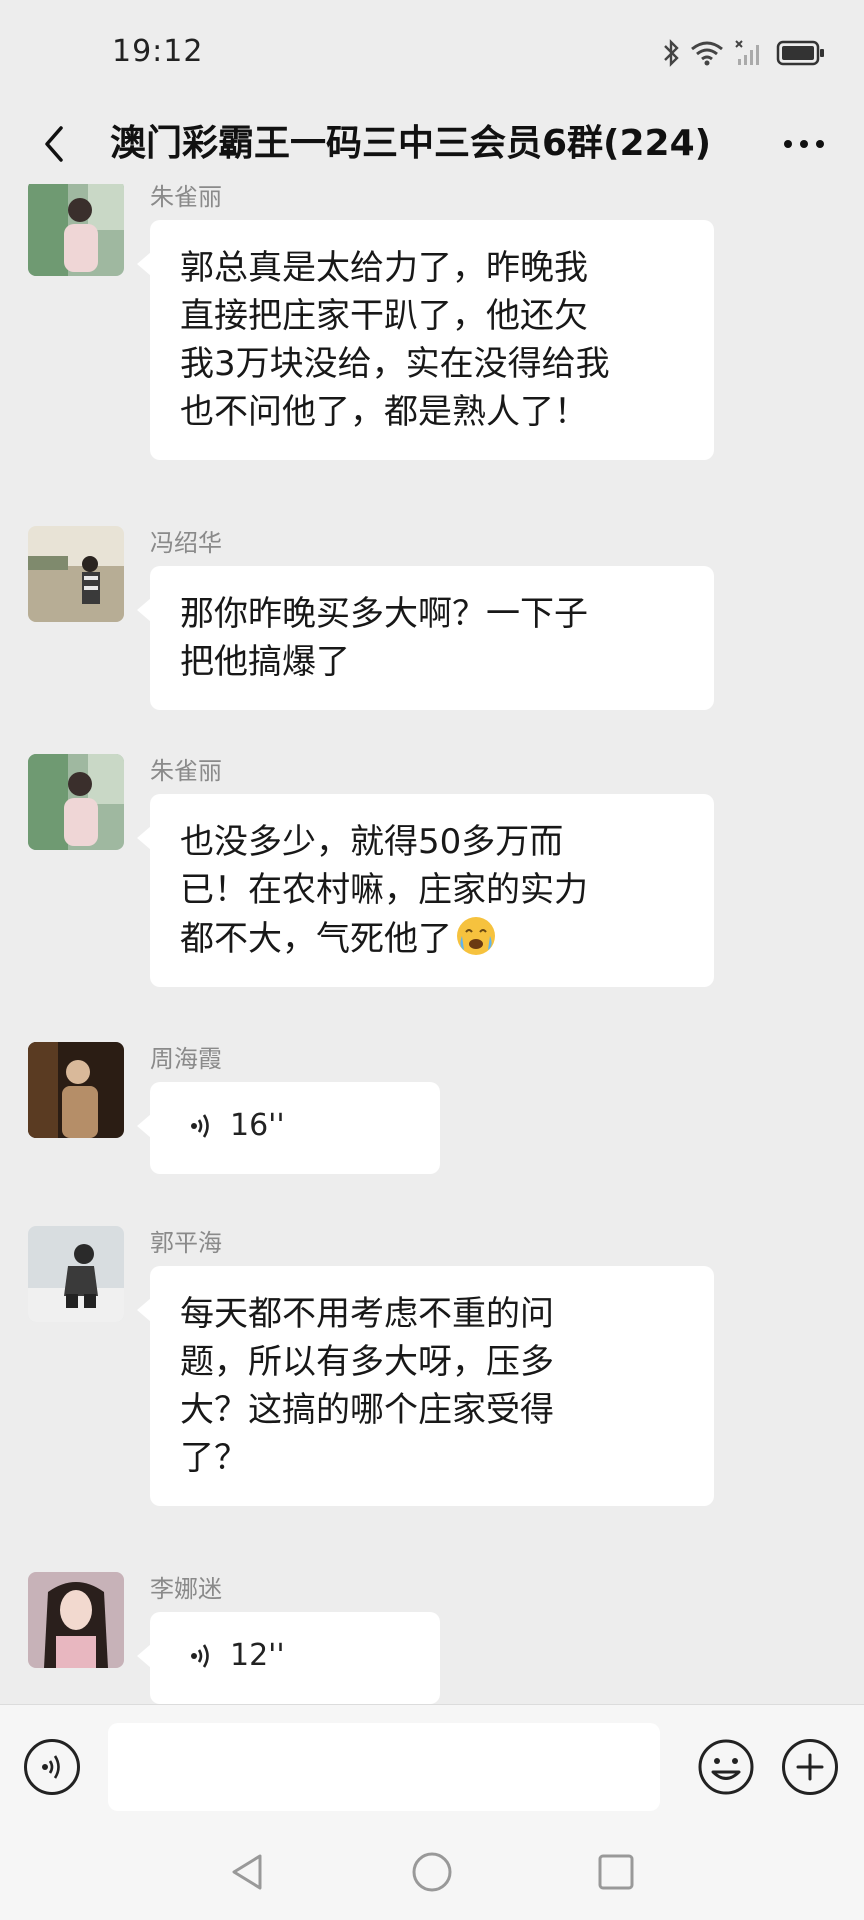 The width and height of the screenshot is (864, 1920). What do you see at coordinates (384, 614) in the screenshot?
I see `message-line: 那你昨晚买多大啊？一下子` at bounding box center [384, 614].